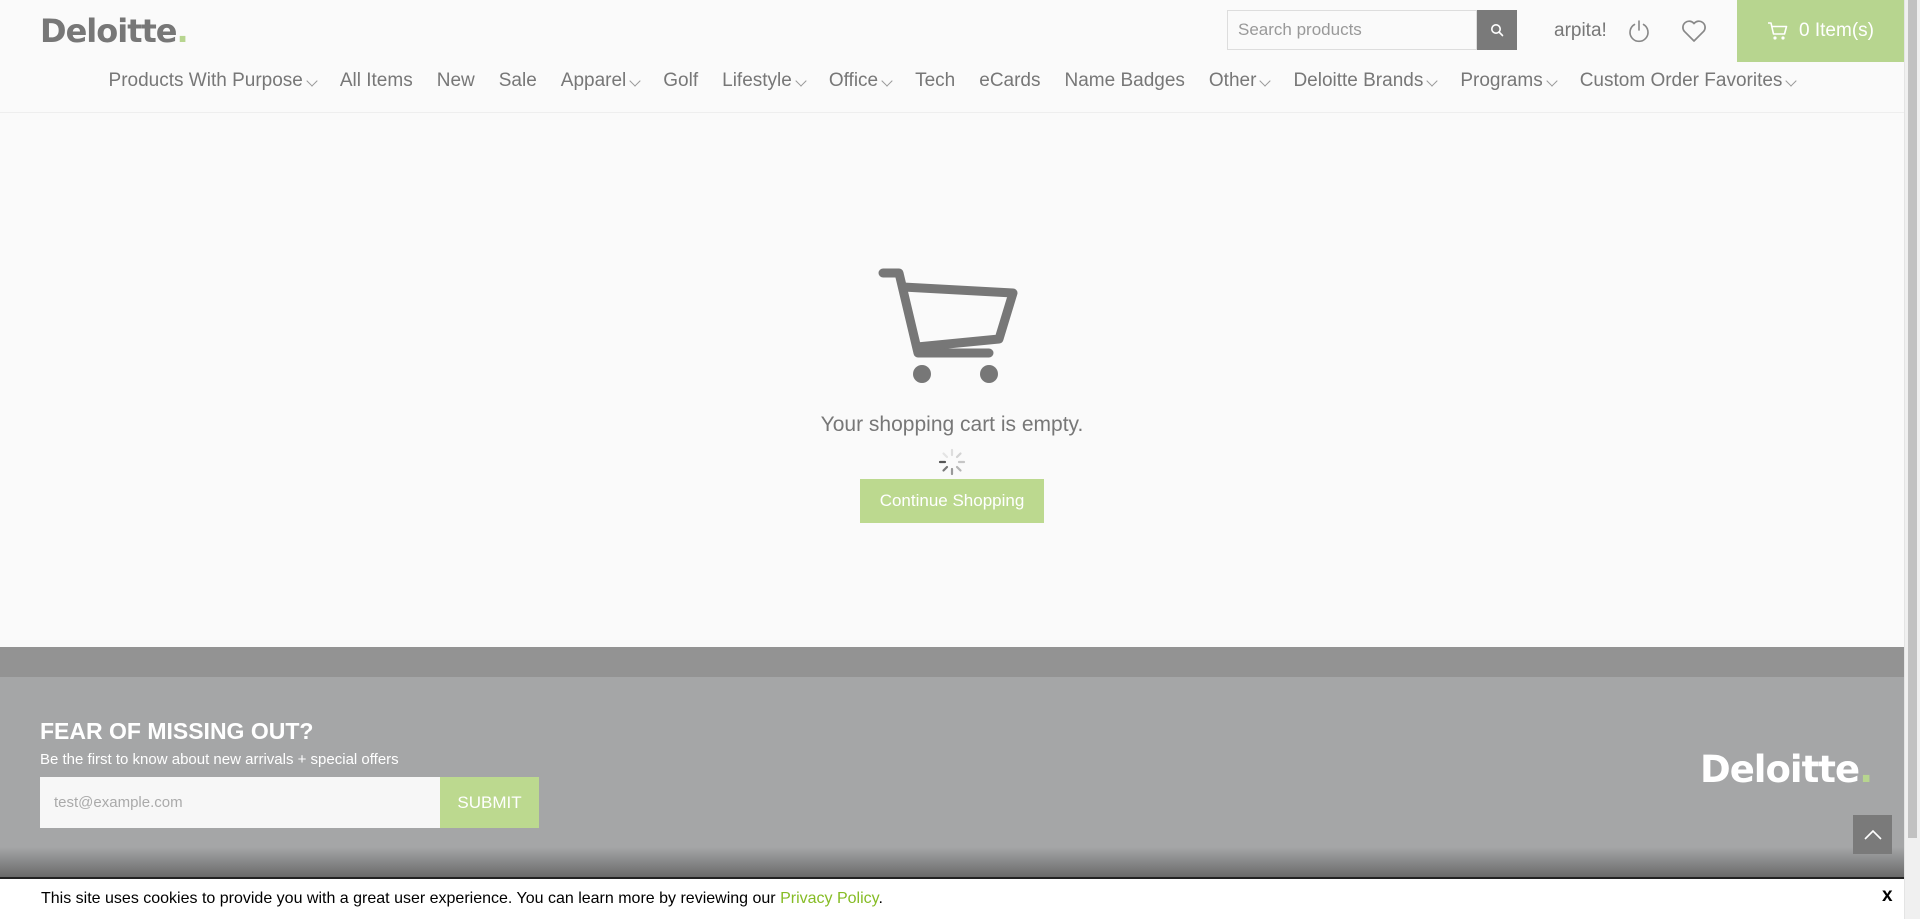 The width and height of the screenshot is (1920, 919). I want to click on nav-item-programs: Programs, so click(1509, 85).